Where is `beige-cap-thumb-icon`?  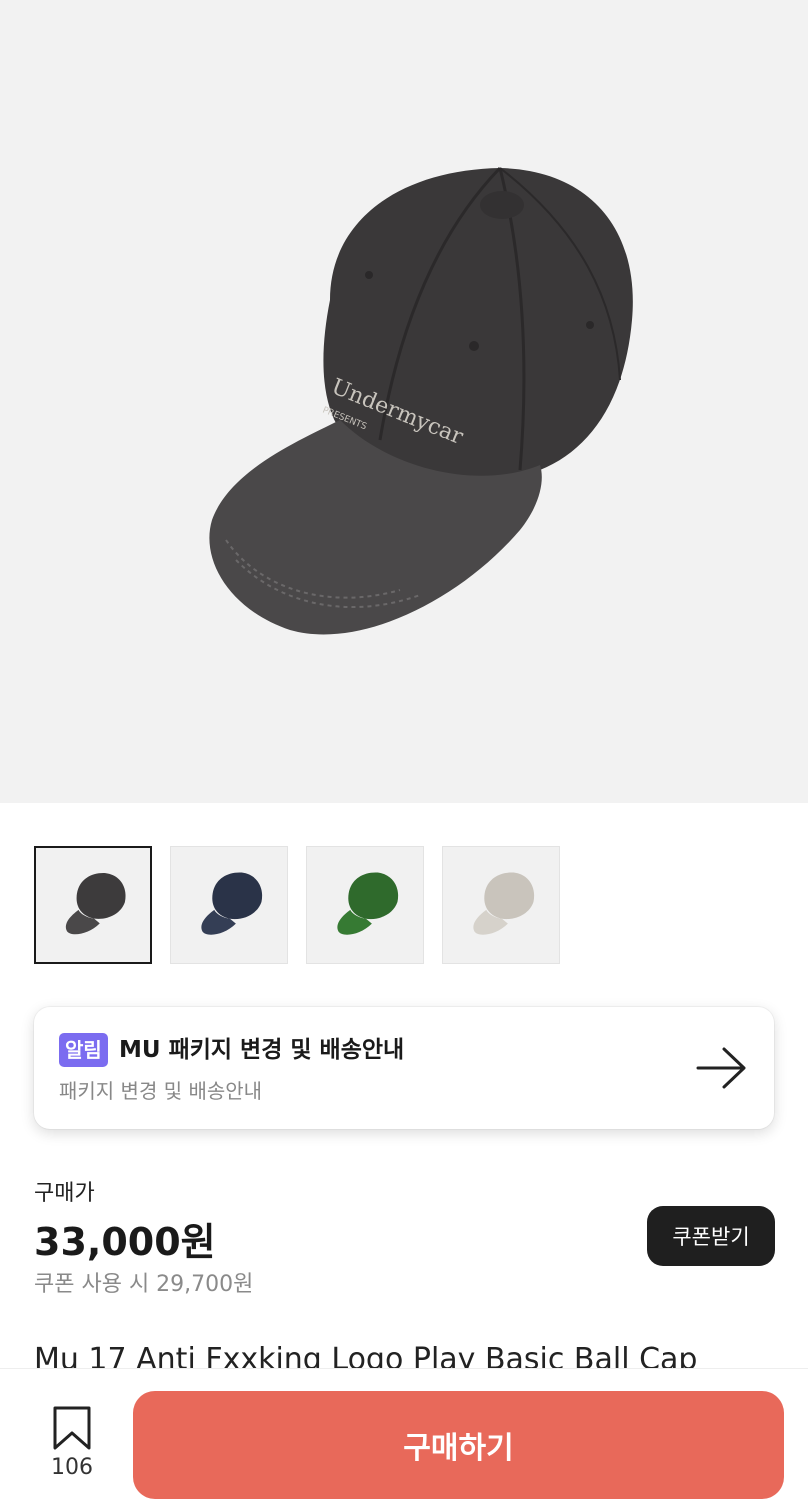
beige-cap-thumb-icon is located at coordinates (504, 903).